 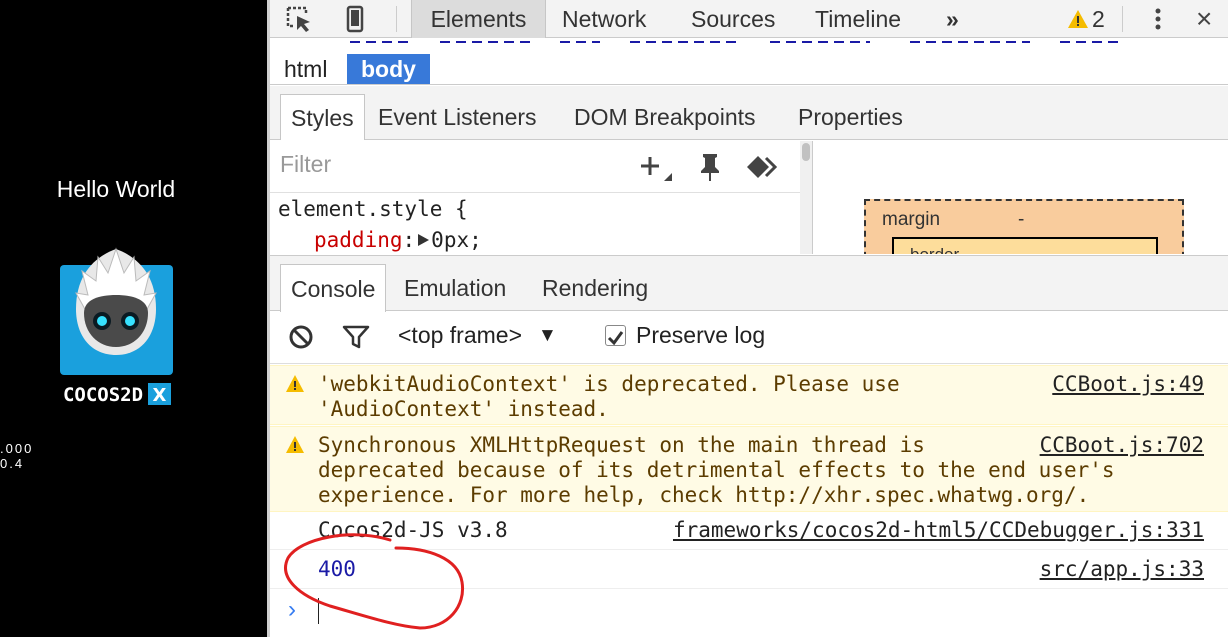 I want to click on tab-network: Network, so click(x=604, y=19).